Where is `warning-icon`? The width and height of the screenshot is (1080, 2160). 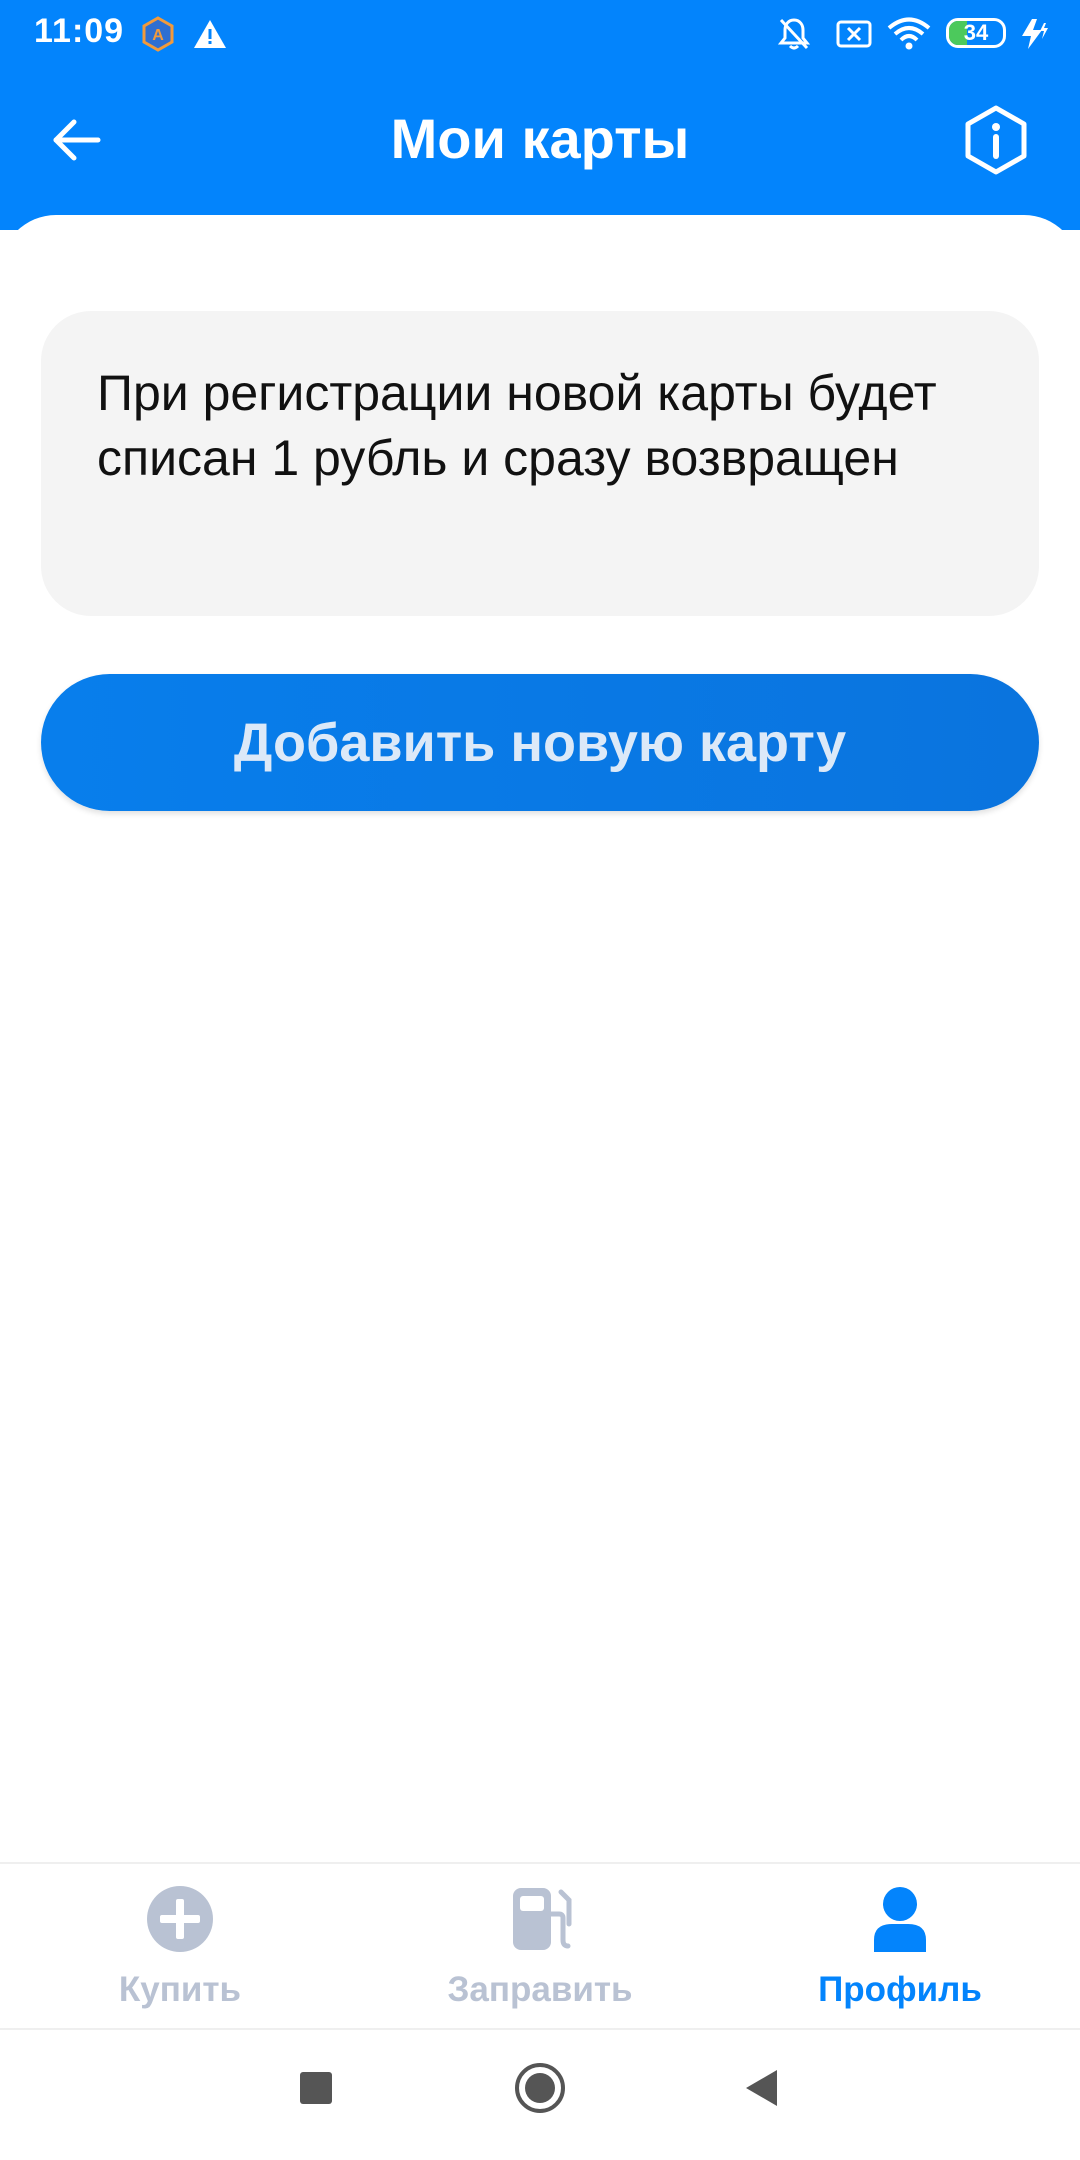
warning-icon is located at coordinates (210, 34).